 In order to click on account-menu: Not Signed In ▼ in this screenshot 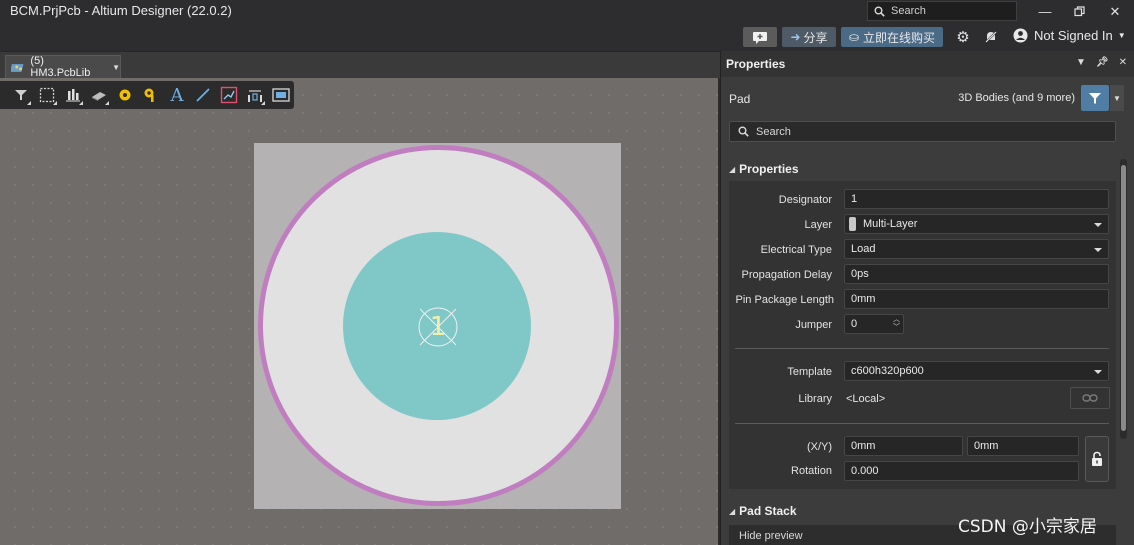, I will do `click(1069, 35)`.